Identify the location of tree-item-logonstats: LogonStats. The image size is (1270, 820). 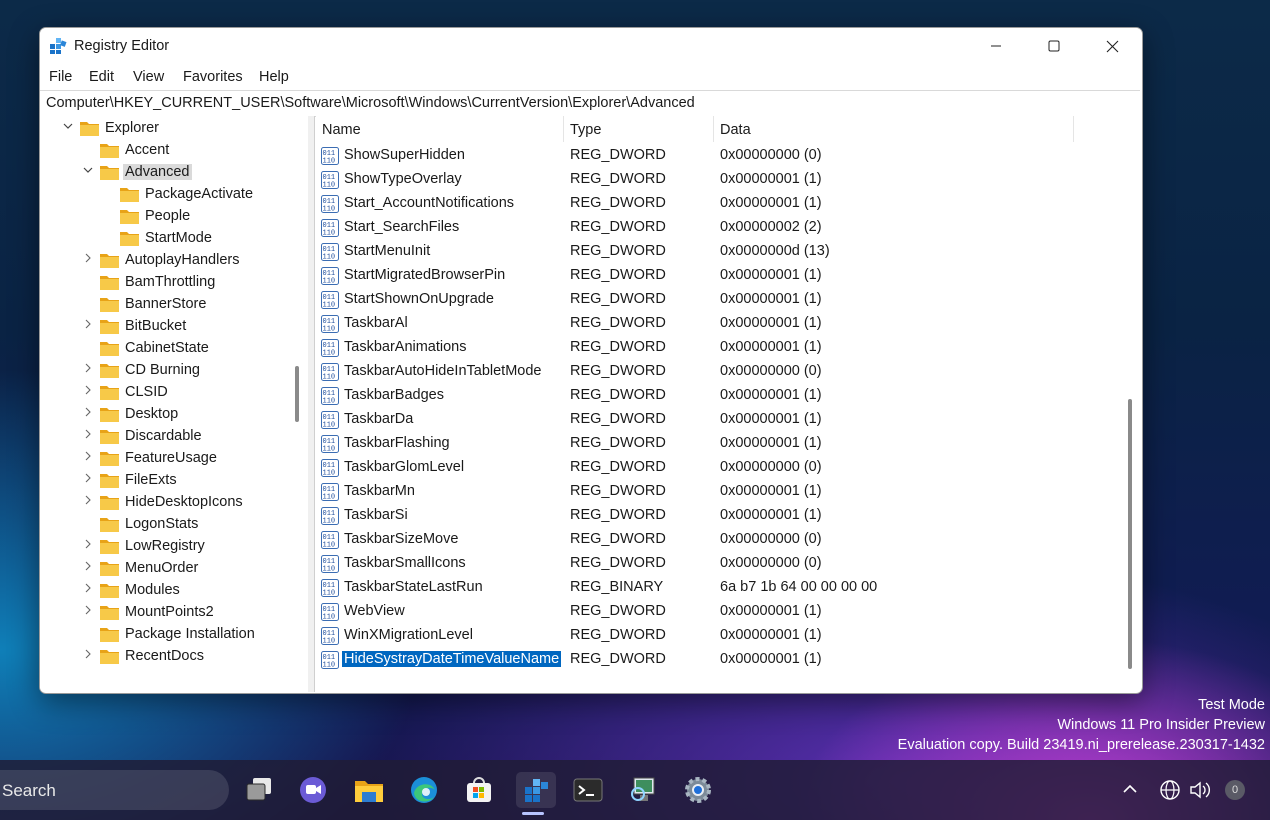
(165, 525).